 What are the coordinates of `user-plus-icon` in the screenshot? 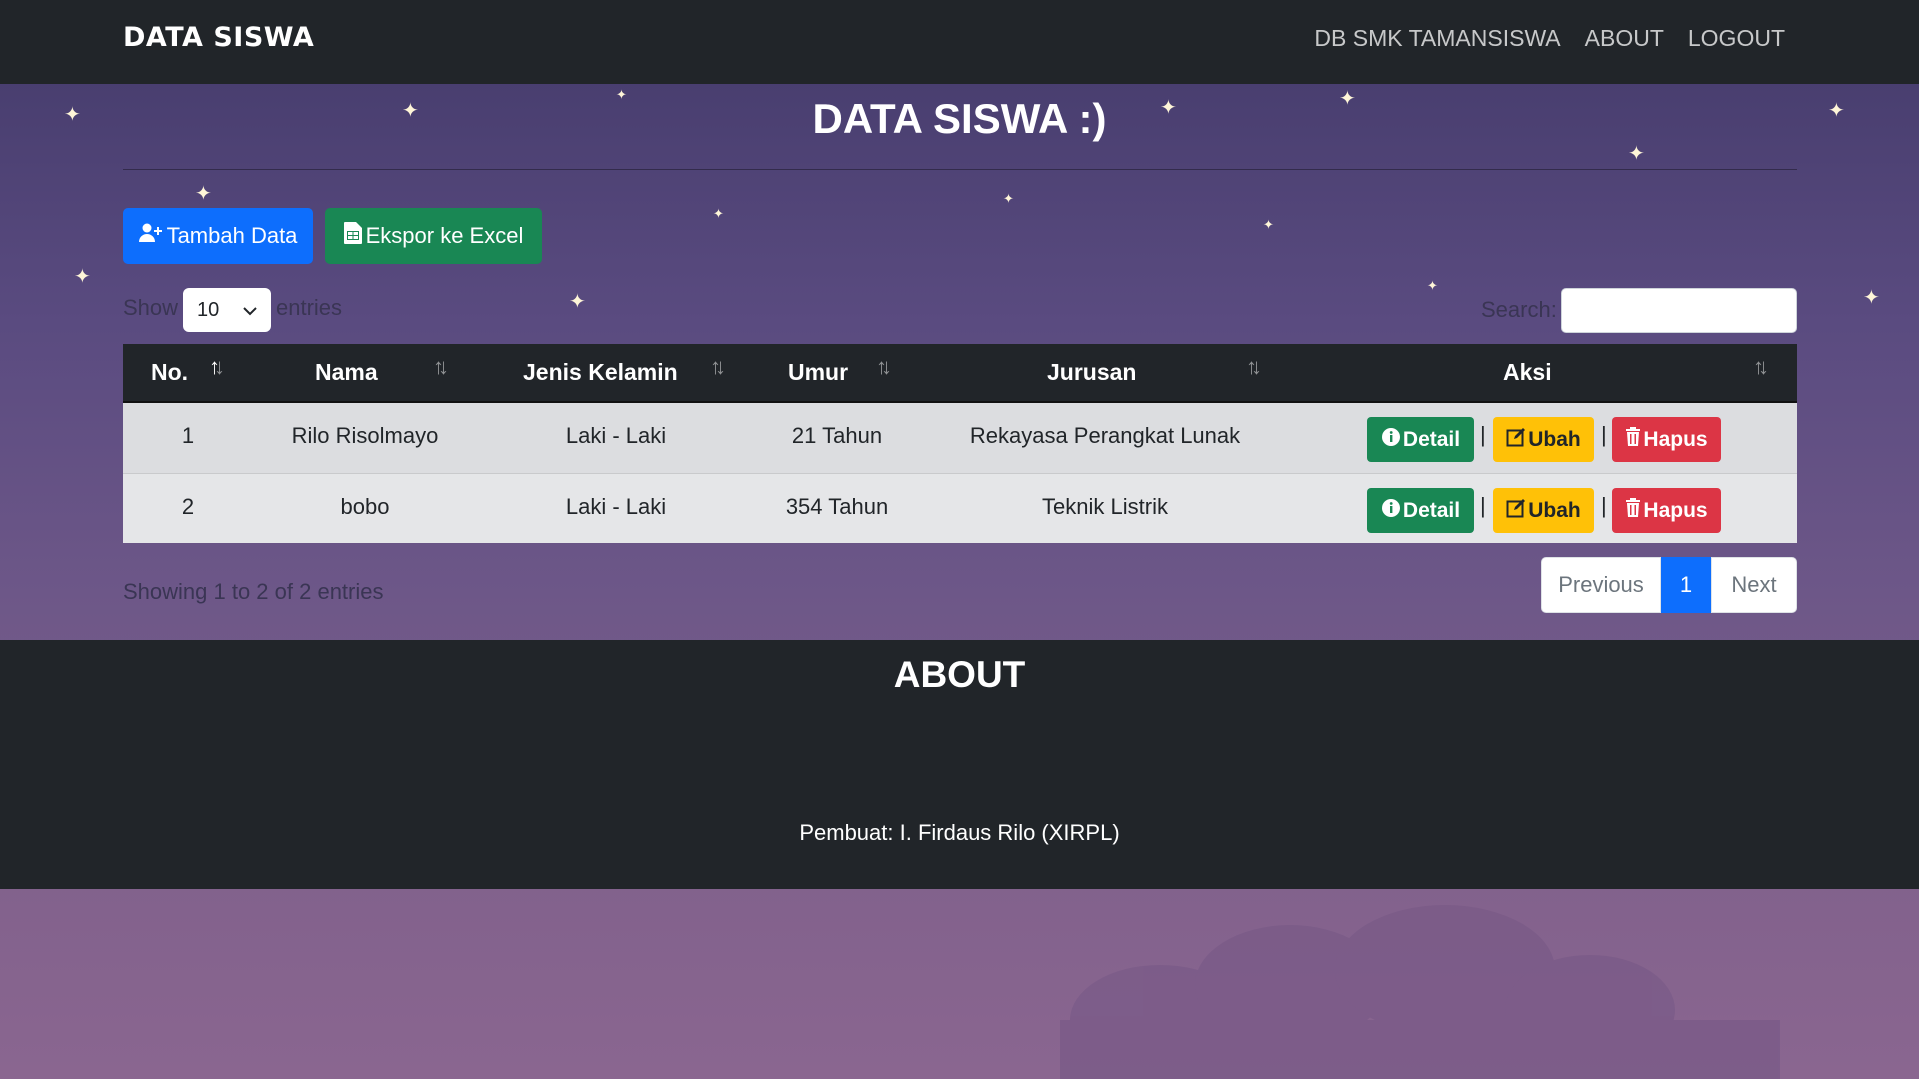 It's located at (150, 236).